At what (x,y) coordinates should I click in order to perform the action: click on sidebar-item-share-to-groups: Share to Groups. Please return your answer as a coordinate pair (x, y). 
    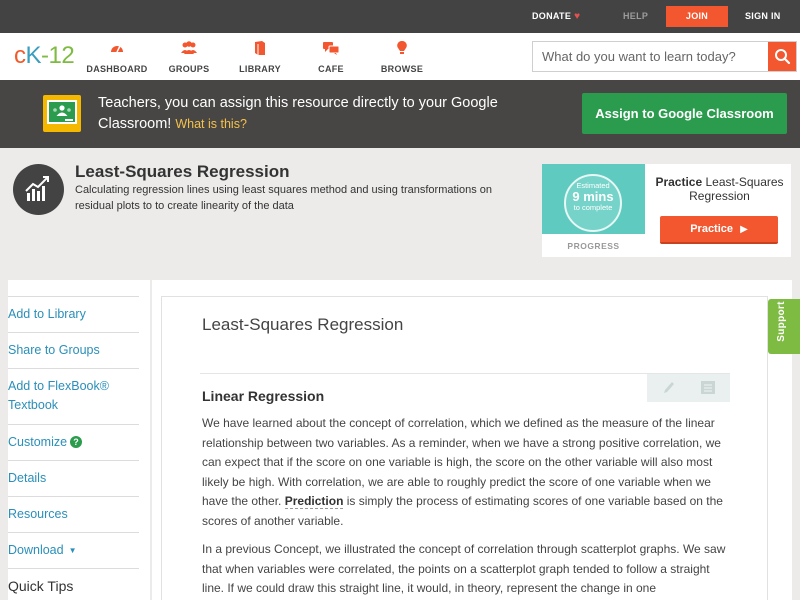
    Looking at the image, I should click on (73, 346).